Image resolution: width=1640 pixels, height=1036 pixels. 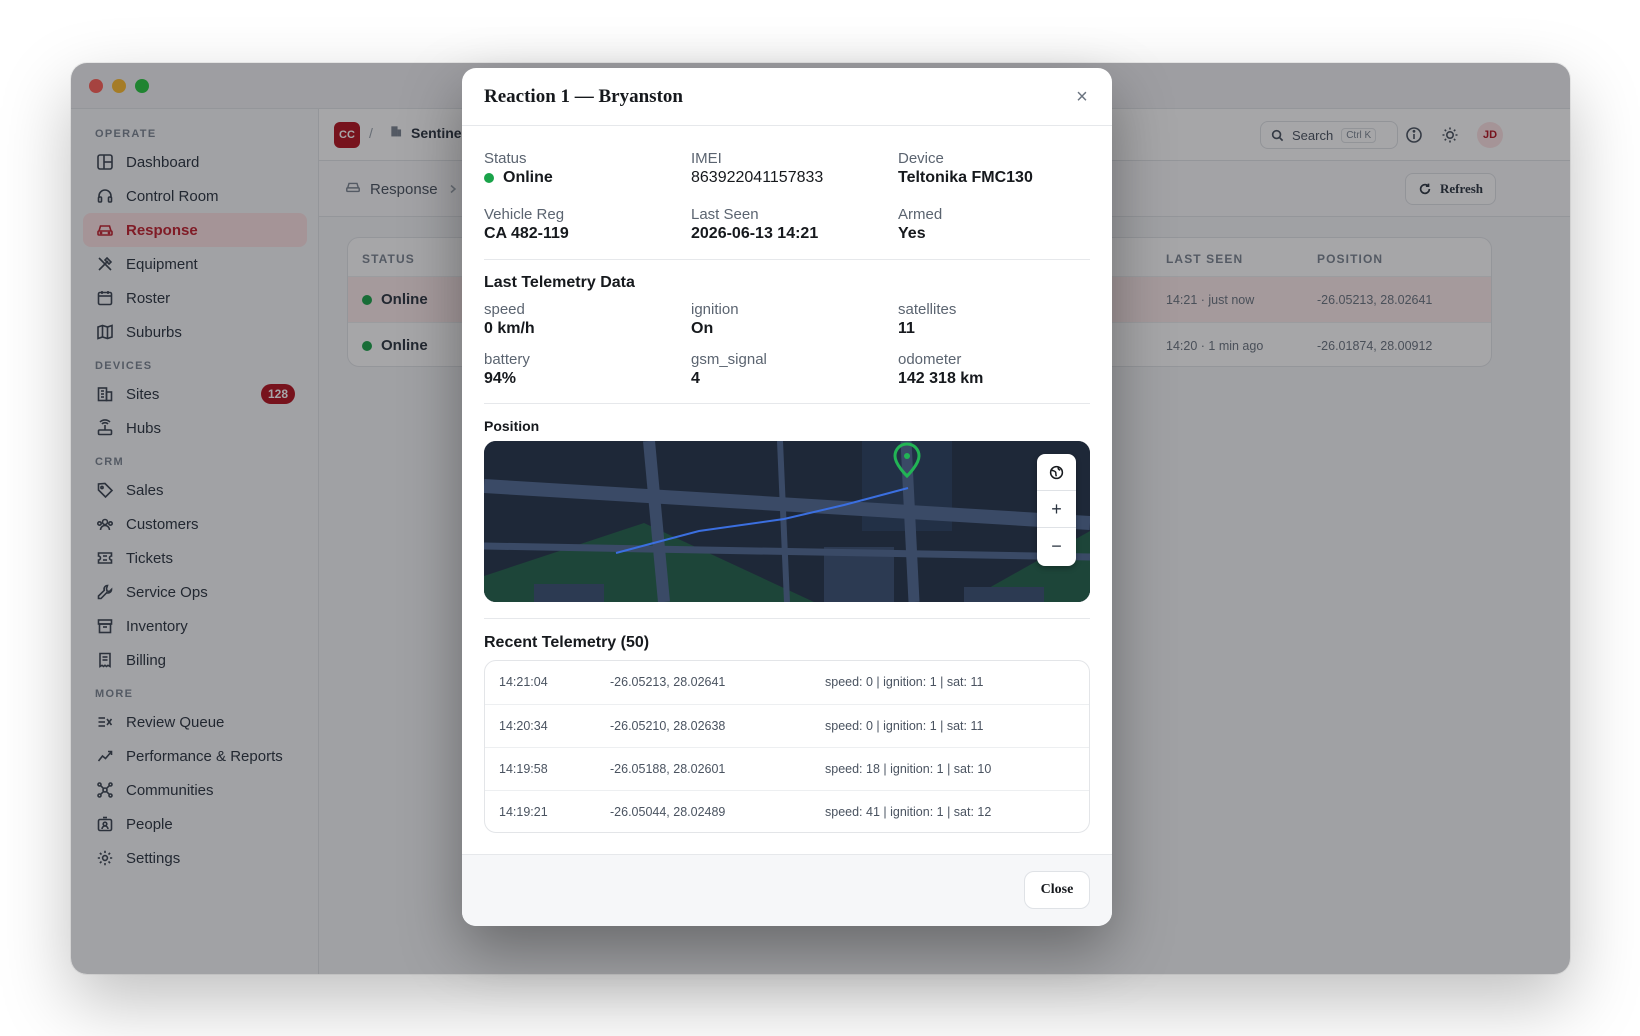 What do you see at coordinates (695, 378) in the screenshot?
I see `gsm-signal-value: 4` at bounding box center [695, 378].